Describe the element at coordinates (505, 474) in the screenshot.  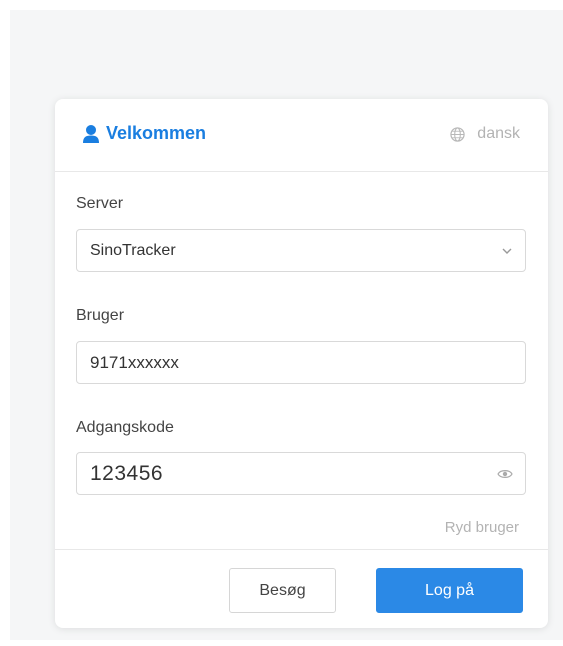
I see `eye-icon` at that location.